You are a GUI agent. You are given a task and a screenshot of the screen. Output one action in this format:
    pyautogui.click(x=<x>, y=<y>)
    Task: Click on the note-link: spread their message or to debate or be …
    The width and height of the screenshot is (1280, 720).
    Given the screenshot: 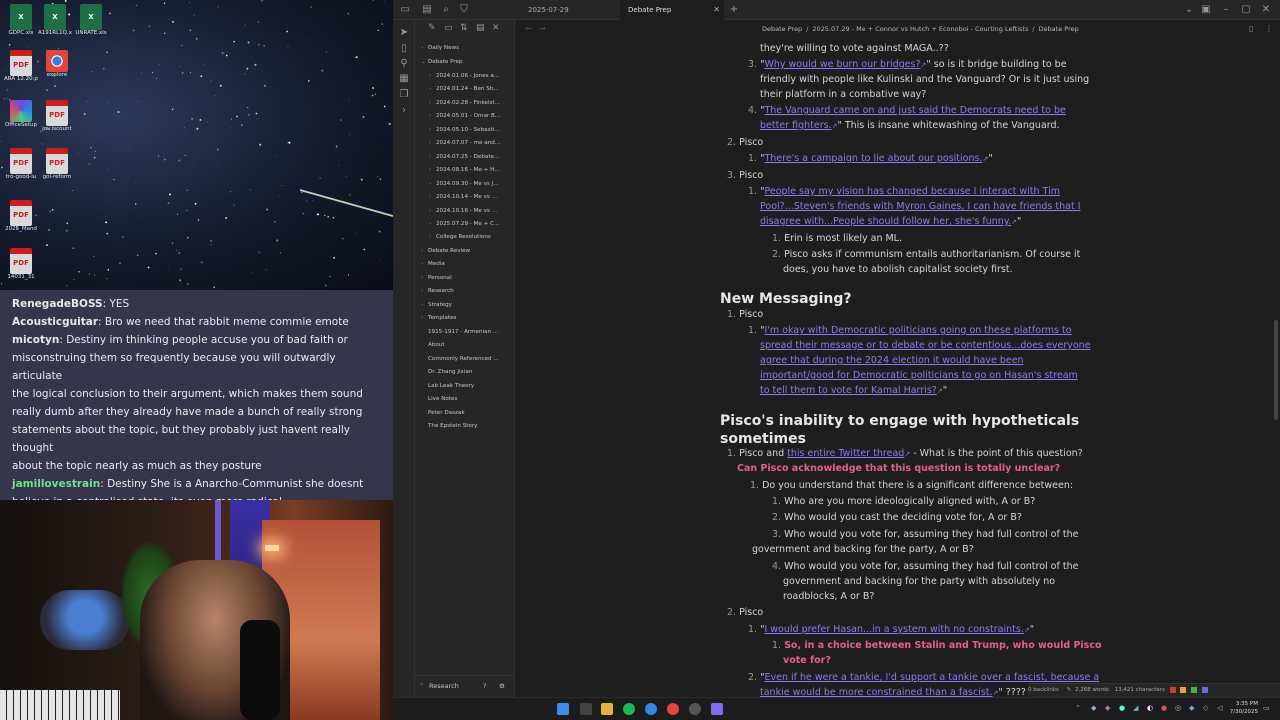 What is the action you would take?
    pyautogui.click(x=925, y=345)
    